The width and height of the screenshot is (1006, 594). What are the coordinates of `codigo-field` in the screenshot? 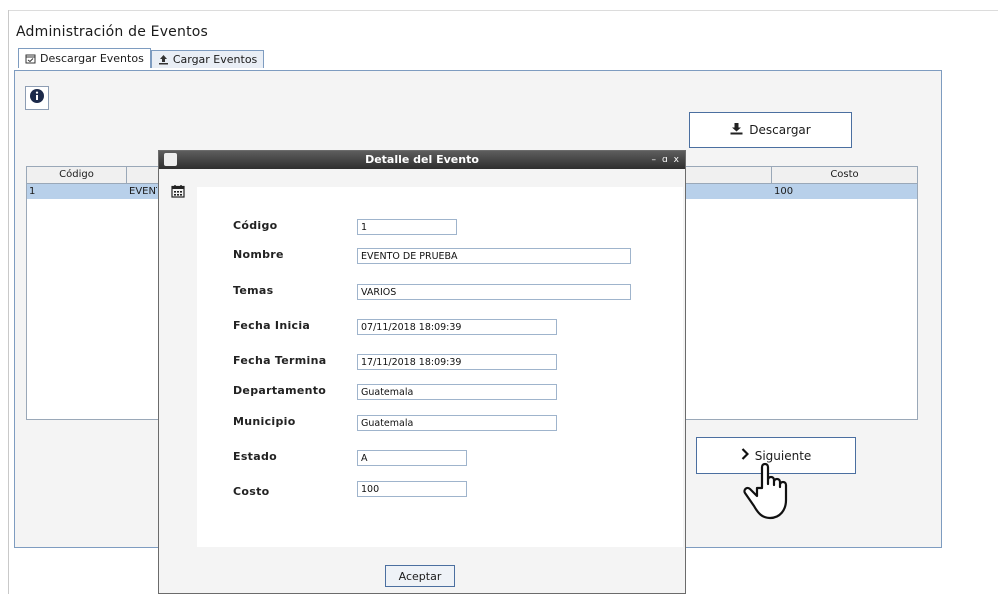 It's located at (407, 227).